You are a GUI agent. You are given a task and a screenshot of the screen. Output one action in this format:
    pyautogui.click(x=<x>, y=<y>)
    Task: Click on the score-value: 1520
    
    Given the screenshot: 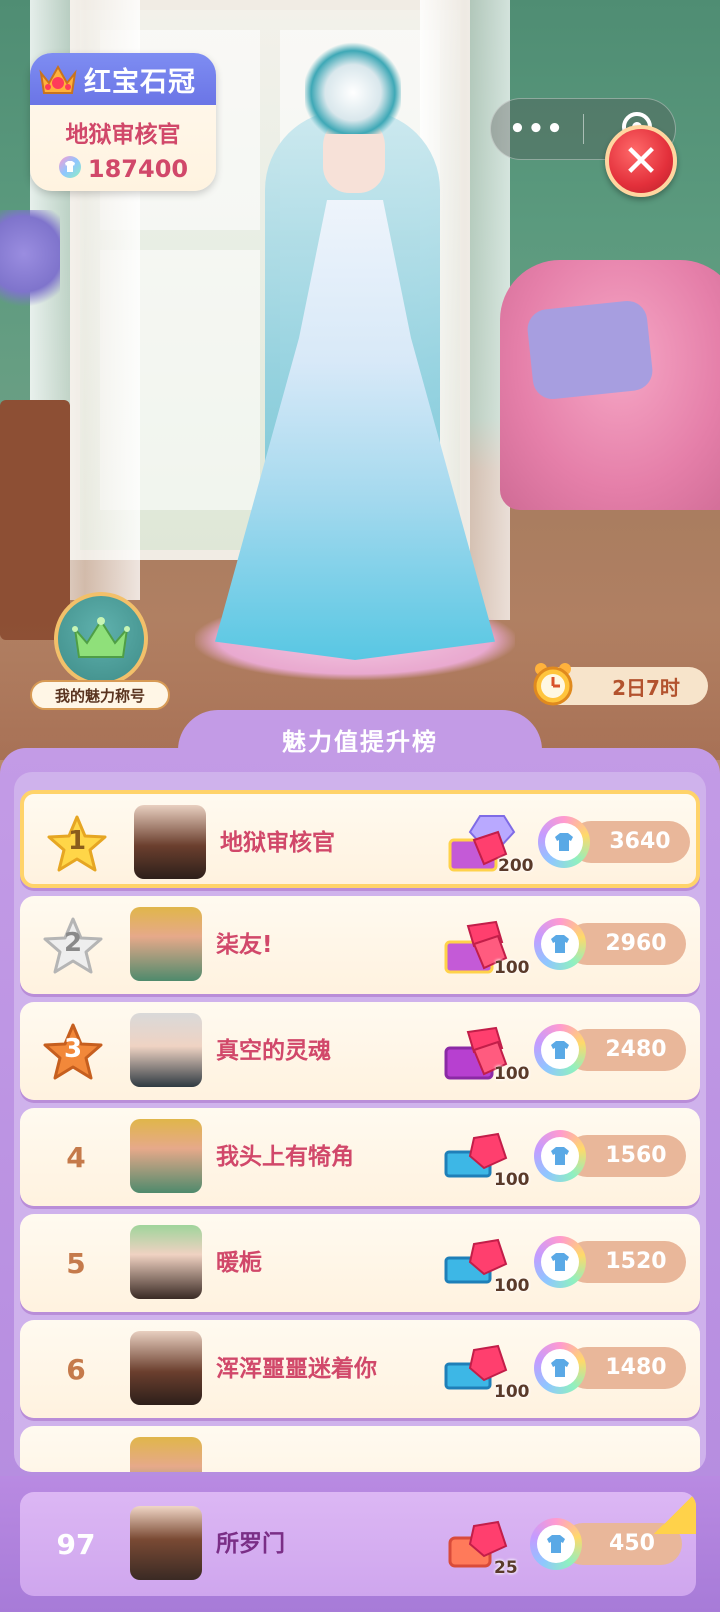 What is the action you would take?
    pyautogui.click(x=636, y=1261)
    